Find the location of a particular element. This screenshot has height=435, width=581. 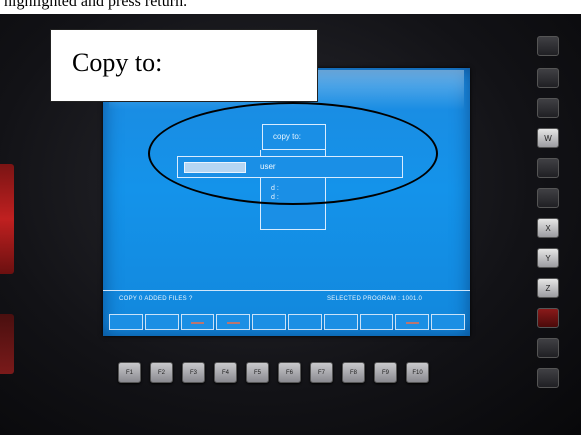

callout-label: Copy to: is located at coordinates (117, 62).